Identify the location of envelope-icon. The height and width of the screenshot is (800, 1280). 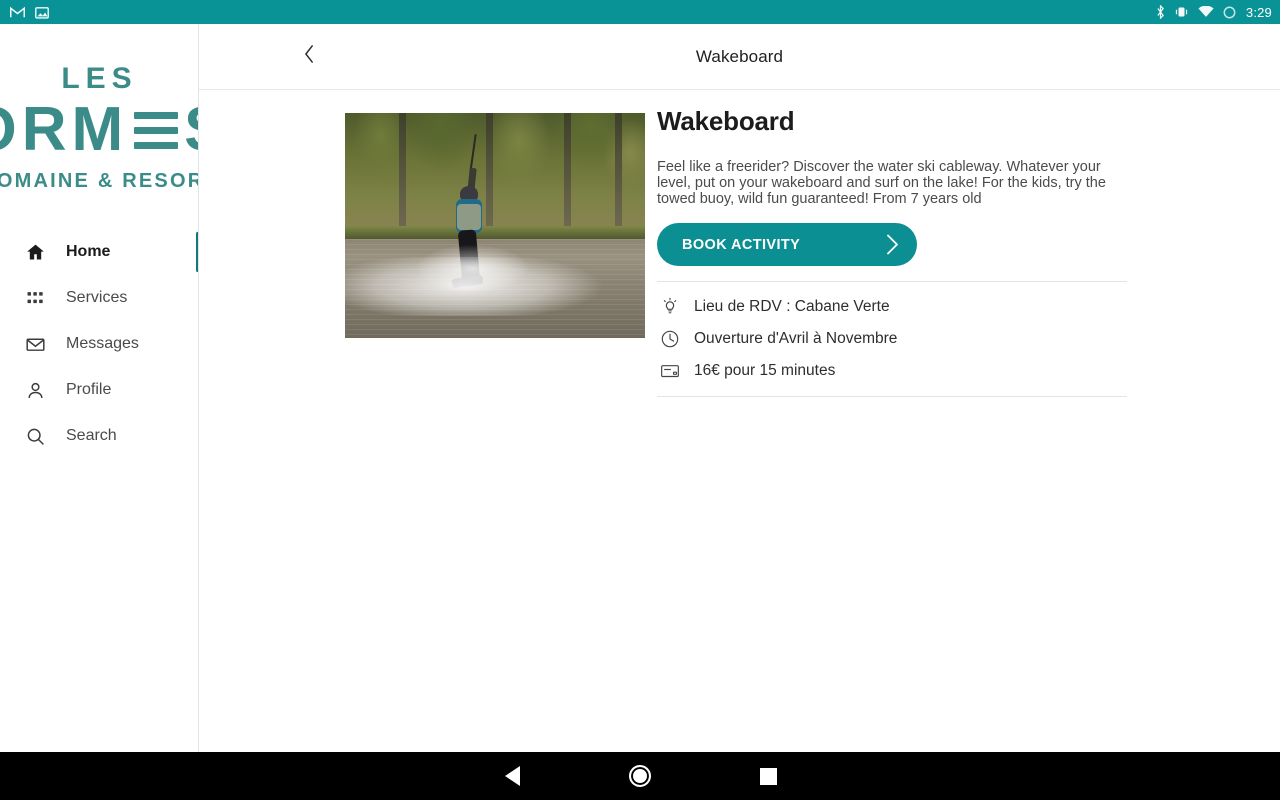
(35, 344).